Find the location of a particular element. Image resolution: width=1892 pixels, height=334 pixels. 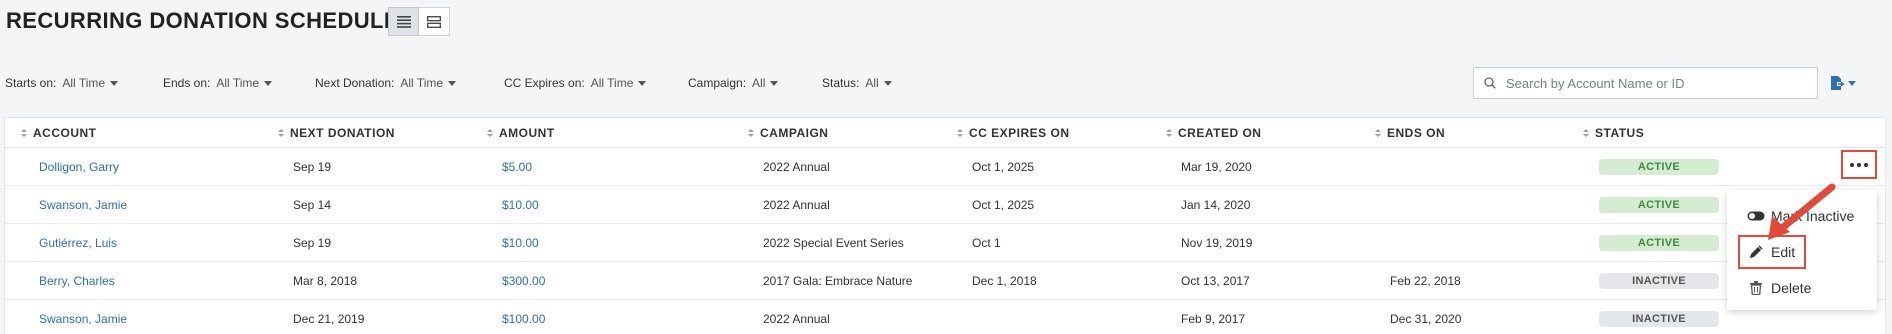

column-label: AMOUNT is located at coordinates (527, 133).